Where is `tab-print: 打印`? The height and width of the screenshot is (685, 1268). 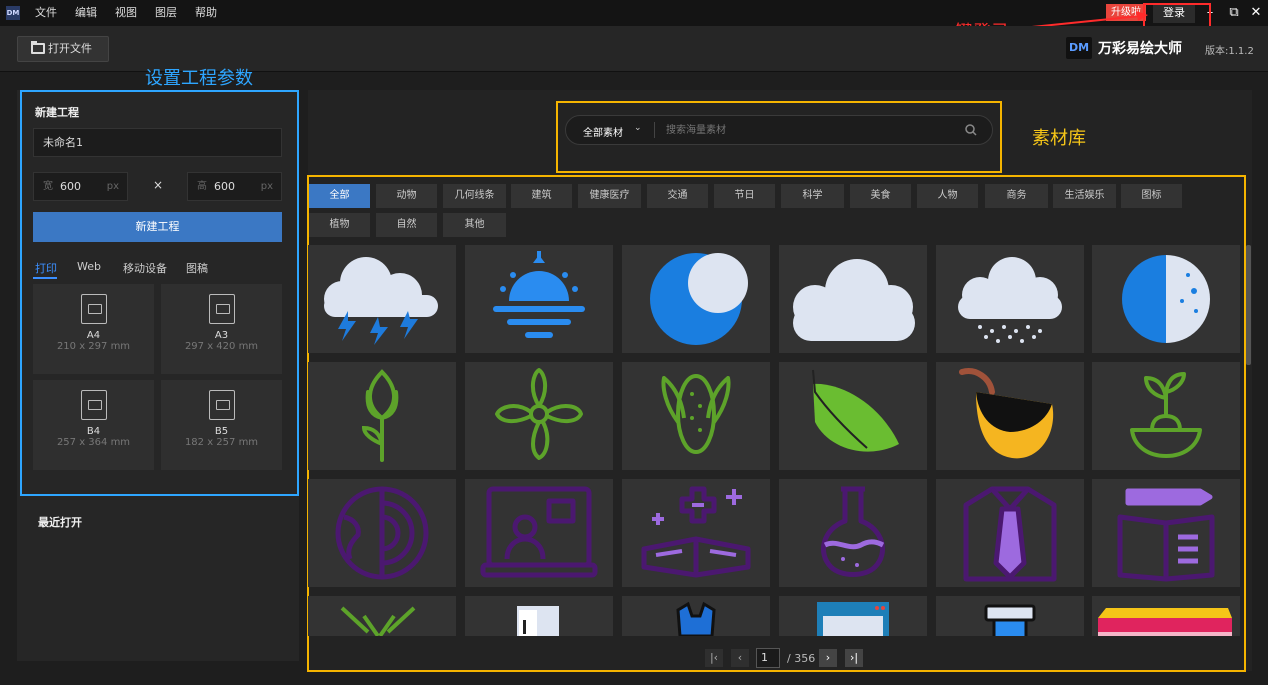
tab-print: 打印 is located at coordinates (46, 268).